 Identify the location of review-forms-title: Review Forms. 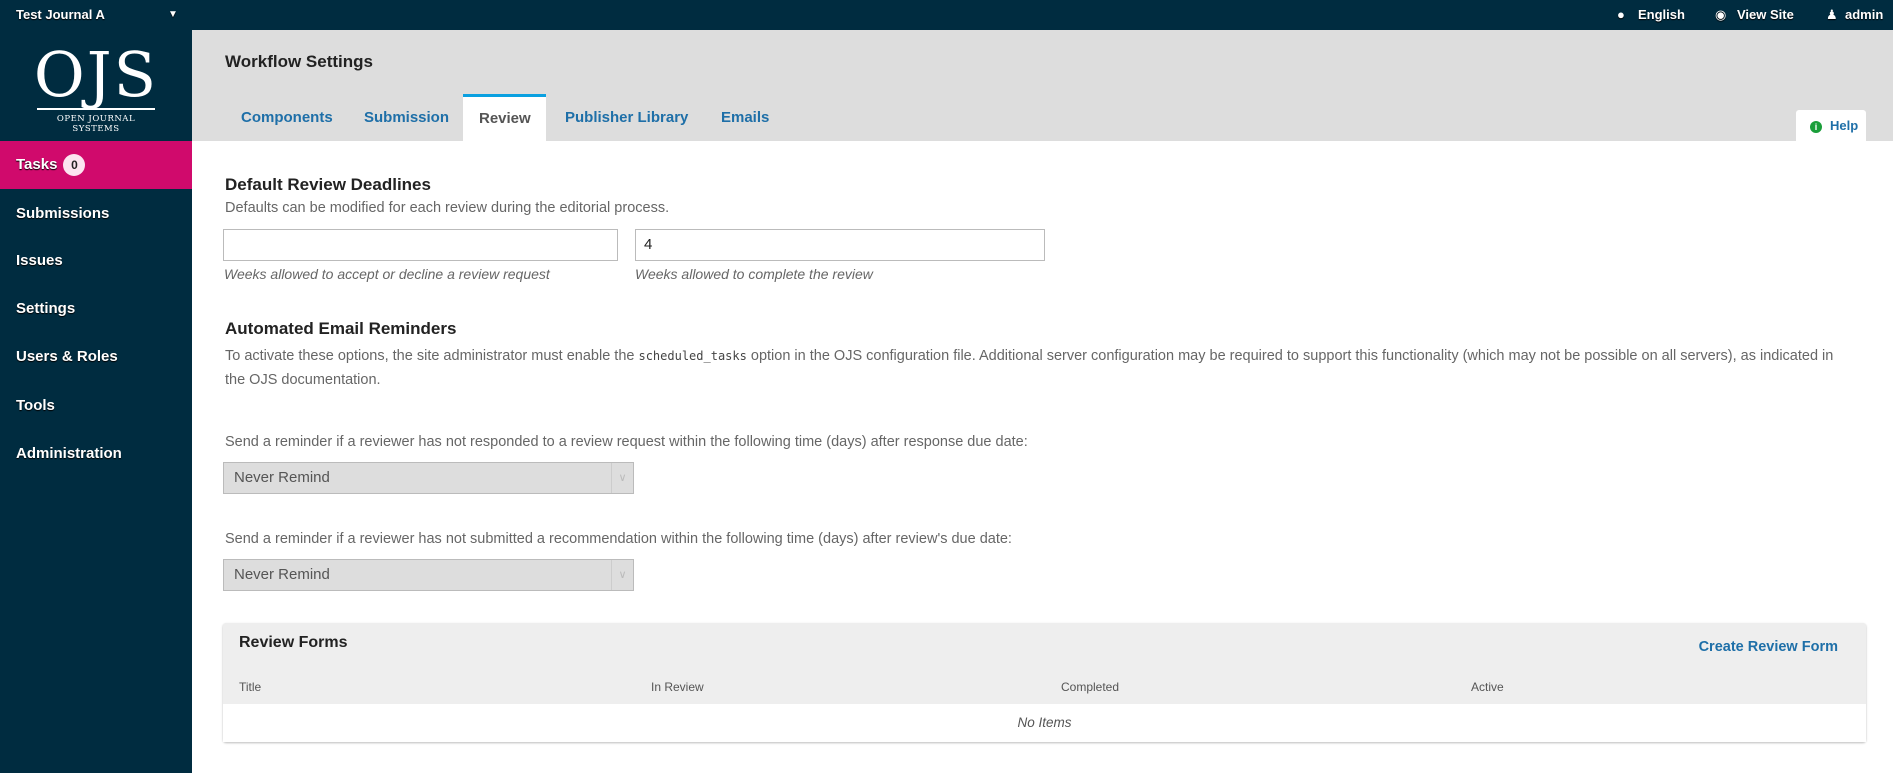
(293, 642).